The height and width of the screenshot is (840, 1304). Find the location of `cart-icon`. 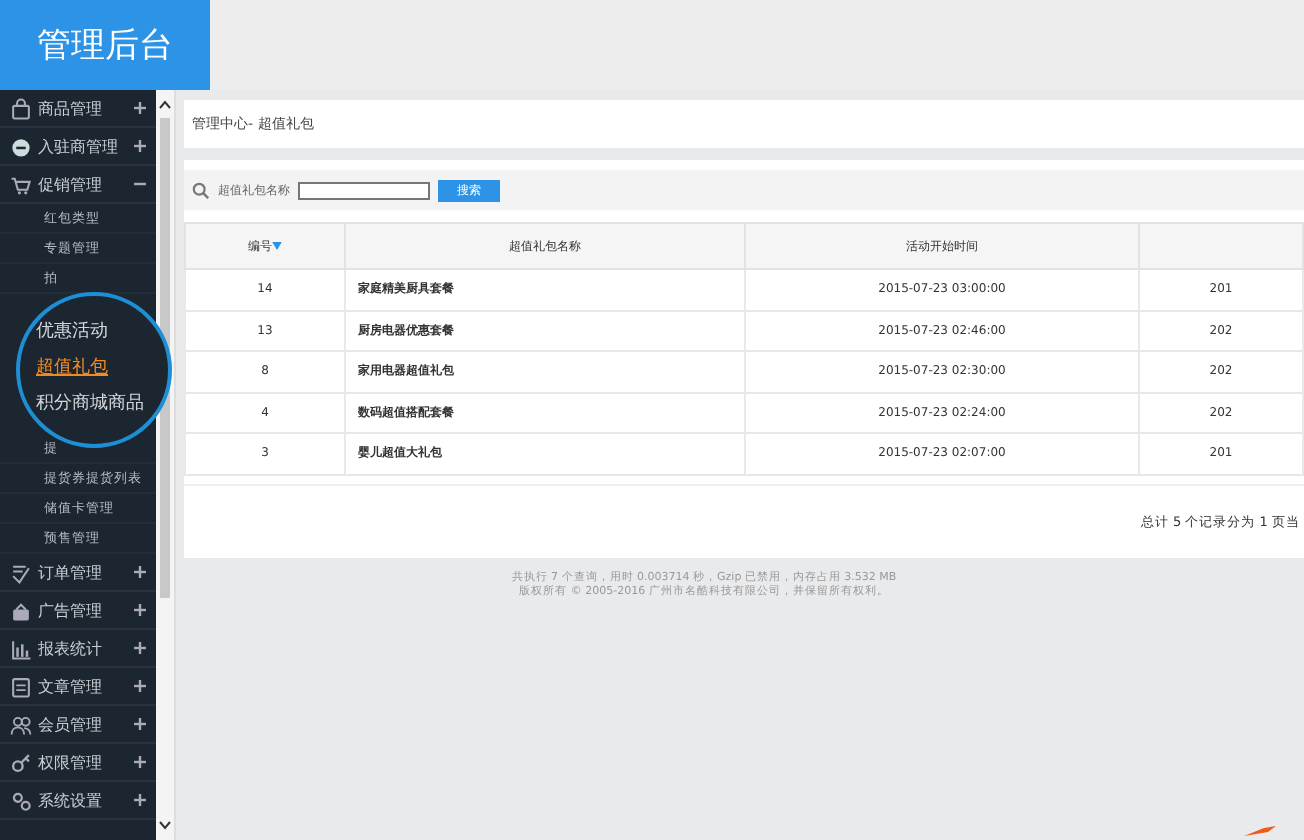

cart-icon is located at coordinates (21, 184).